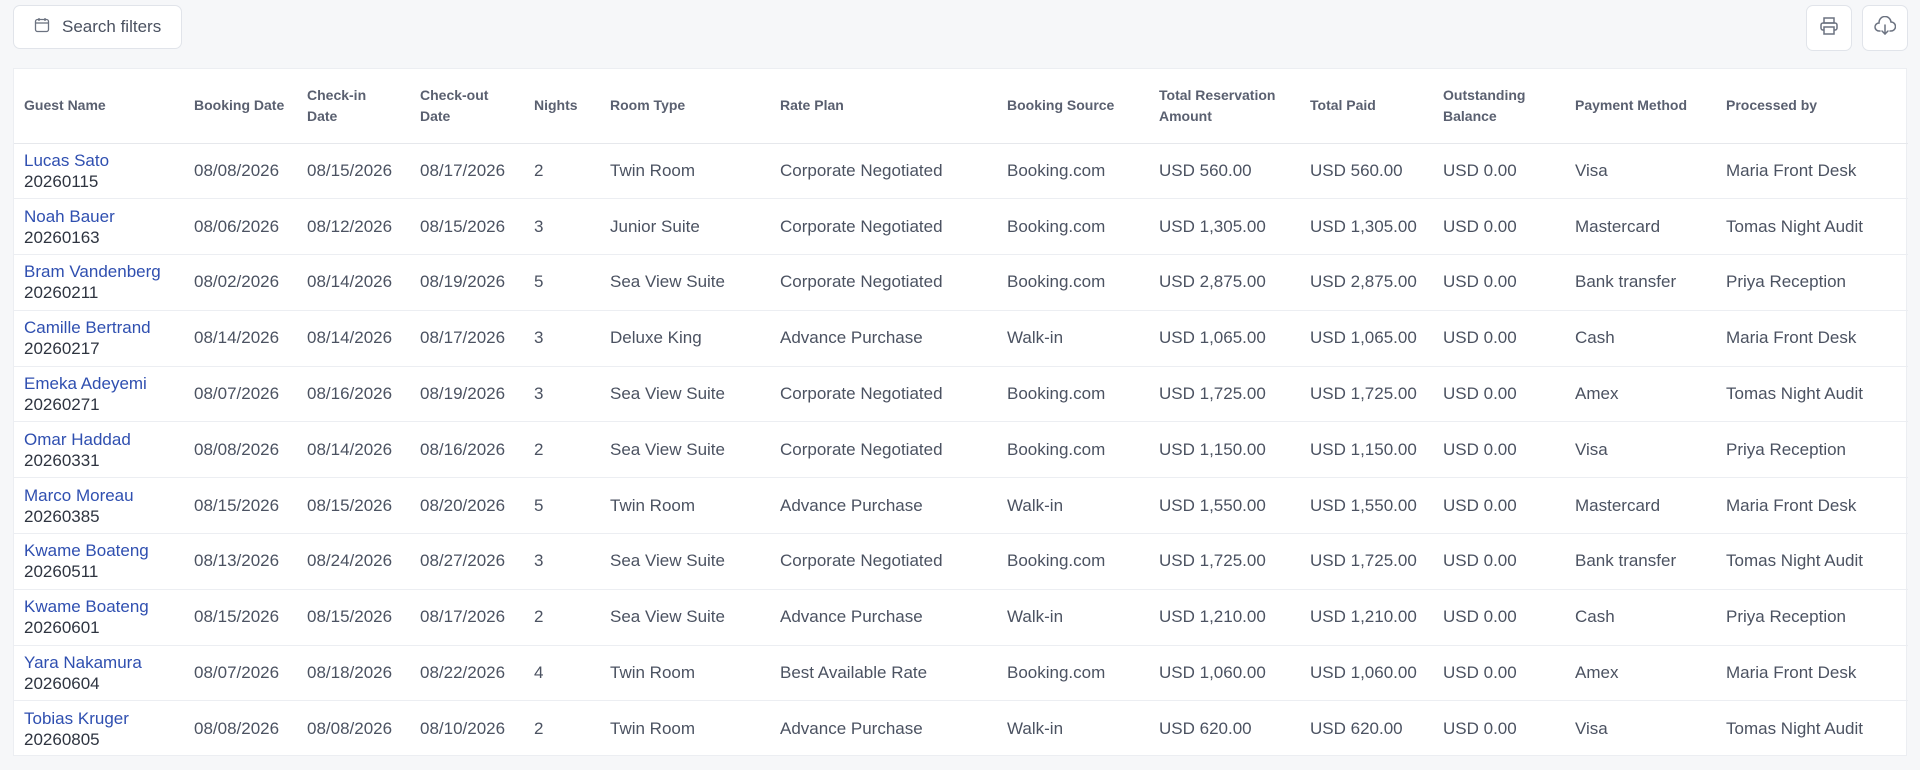  What do you see at coordinates (539, 505) in the screenshot?
I see `nights-cell: 5` at bounding box center [539, 505].